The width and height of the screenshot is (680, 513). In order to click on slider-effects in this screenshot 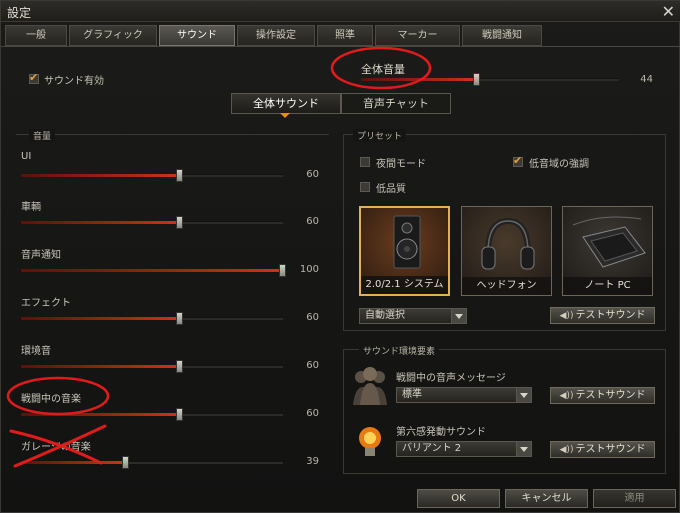, I will do `click(152, 318)`.